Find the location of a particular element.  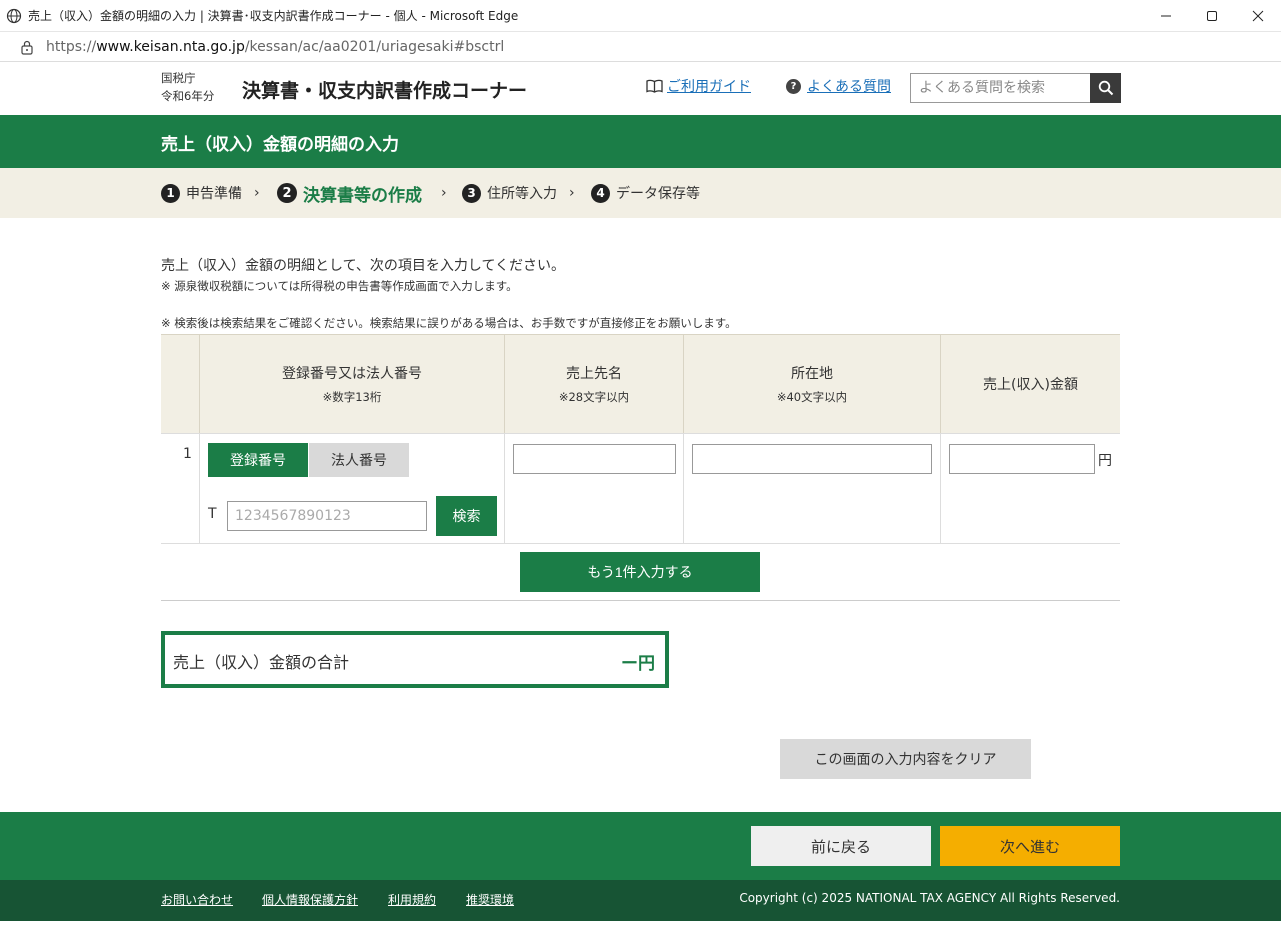

minimize-icon is located at coordinates (1166, 15).